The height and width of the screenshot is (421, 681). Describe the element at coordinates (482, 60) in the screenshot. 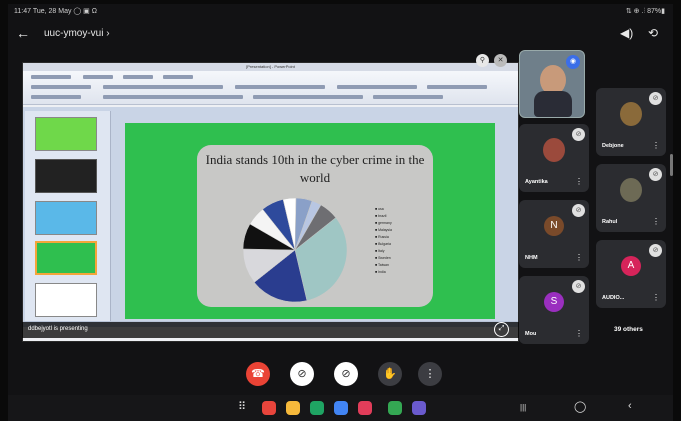

I see `pin-icon: ⚲` at that location.